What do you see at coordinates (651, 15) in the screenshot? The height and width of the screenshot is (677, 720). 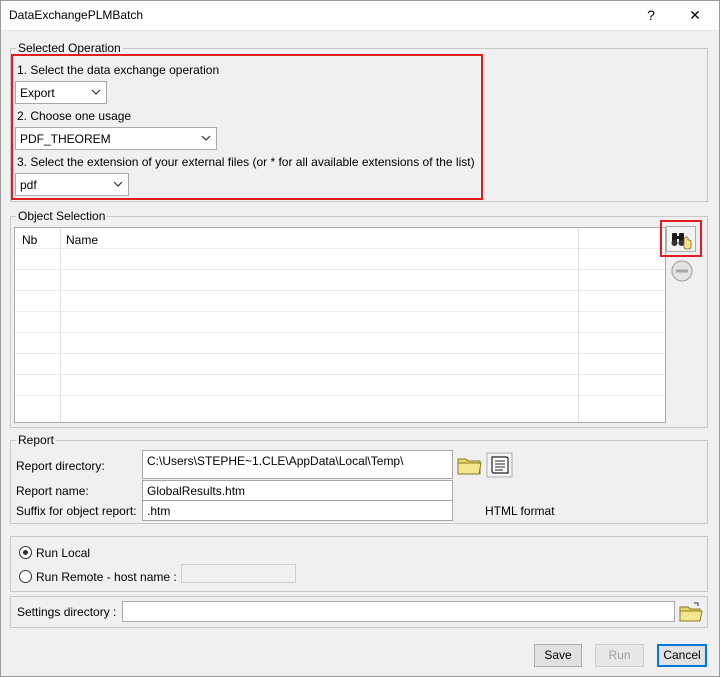 I see `help-button: ?` at bounding box center [651, 15].